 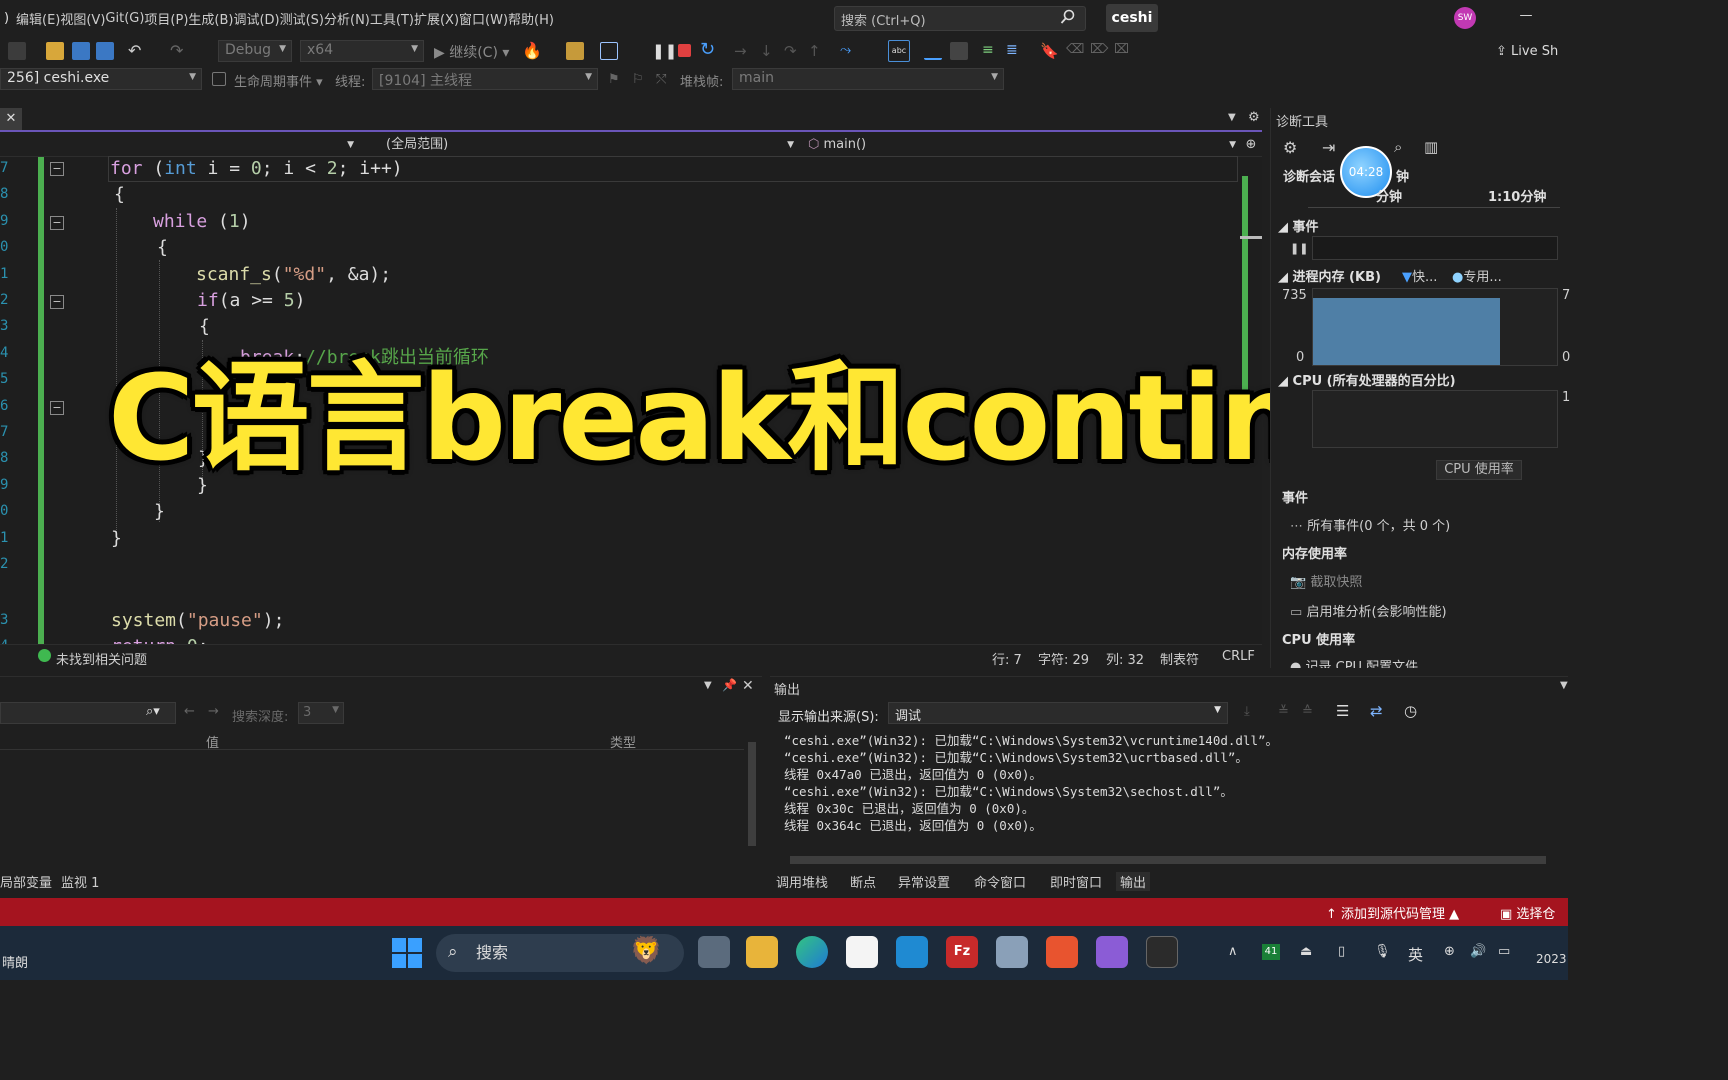 I want to click on thread-select: [9104] 主线程 ▼, so click(x=485, y=79).